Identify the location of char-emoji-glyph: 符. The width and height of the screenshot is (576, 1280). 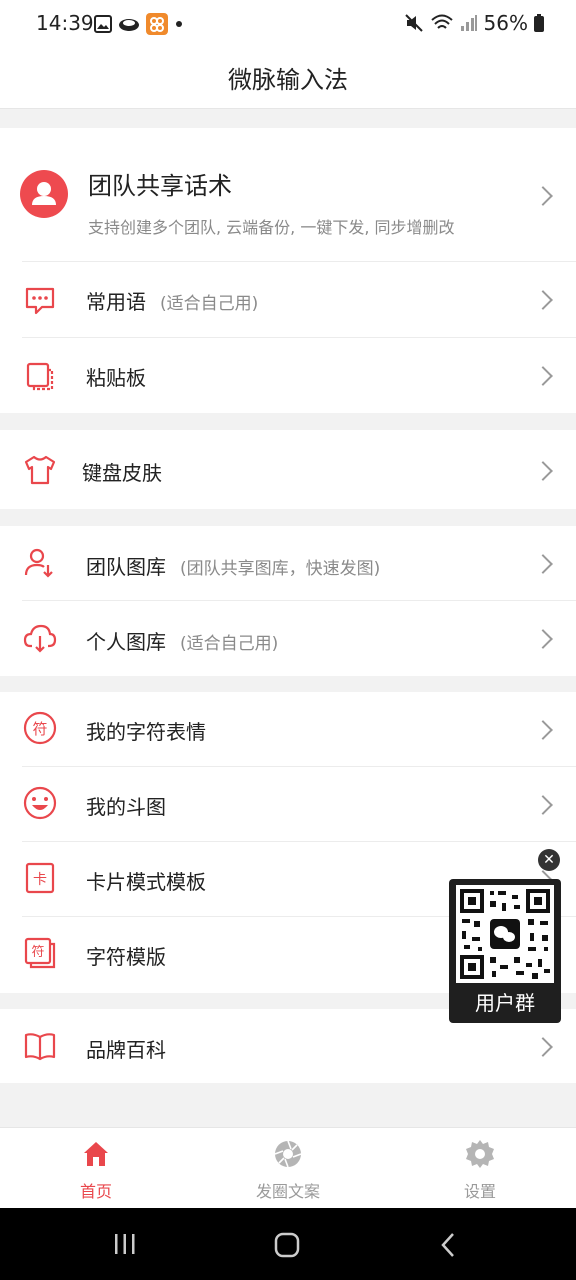
(39, 729).